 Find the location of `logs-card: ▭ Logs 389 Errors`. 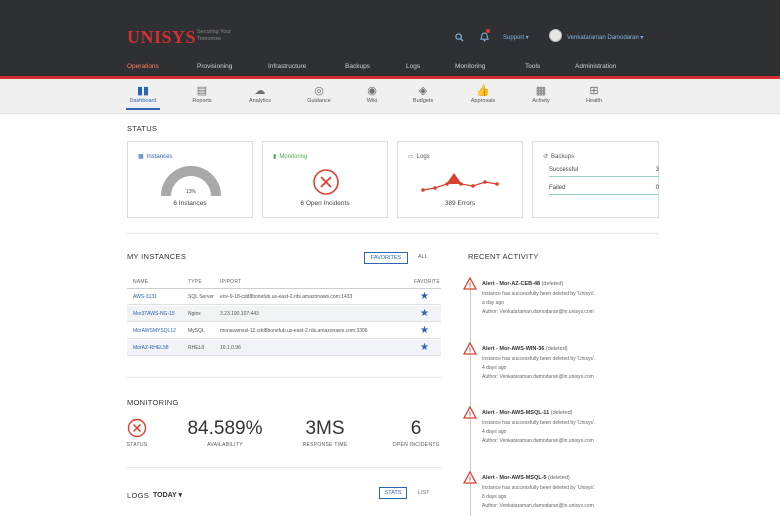

logs-card: ▭ Logs 389 Errors is located at coordinates (460, 179).